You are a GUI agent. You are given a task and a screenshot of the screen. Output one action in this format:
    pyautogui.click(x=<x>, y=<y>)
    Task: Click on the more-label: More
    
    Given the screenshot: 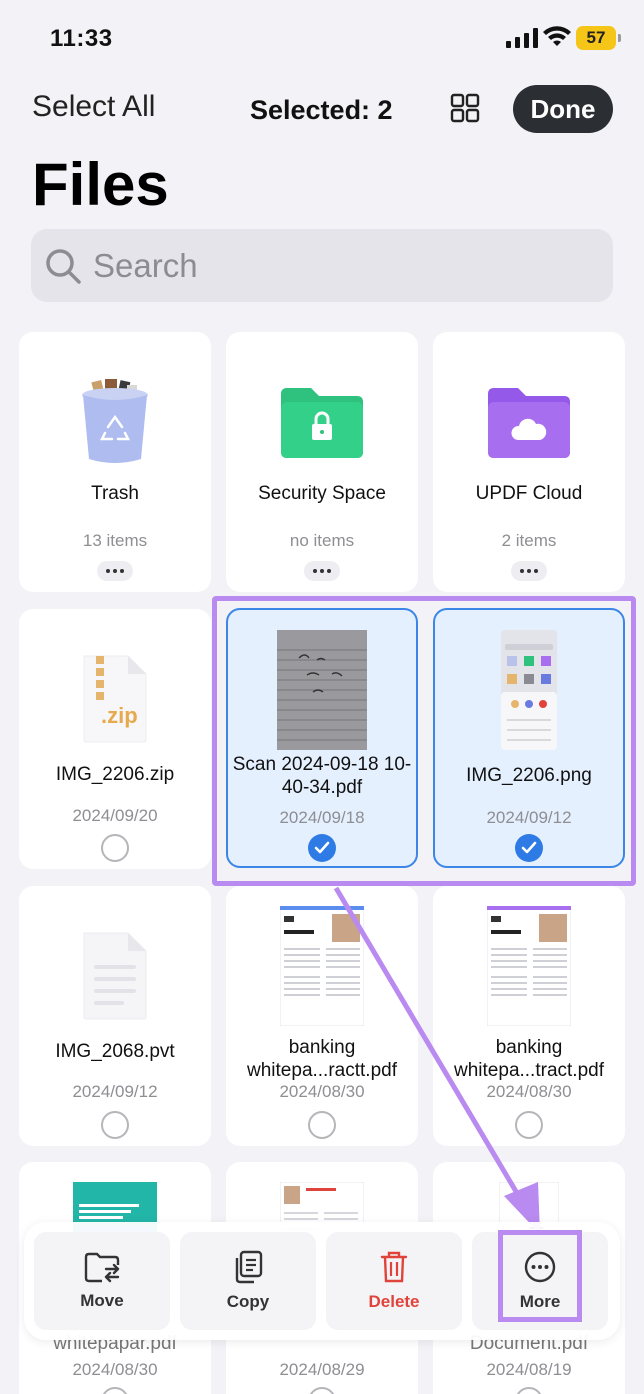 What is the action you would take?
    pyautogui.click(x=540, y=1301)
    